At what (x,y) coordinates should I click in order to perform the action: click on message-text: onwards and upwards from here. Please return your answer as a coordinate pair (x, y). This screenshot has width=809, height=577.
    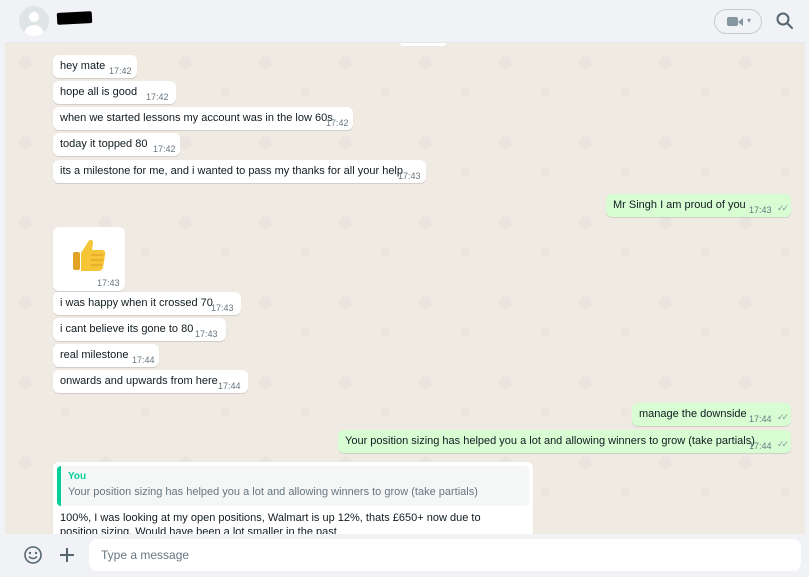
    Looking at the image, I should click on (139, 381).